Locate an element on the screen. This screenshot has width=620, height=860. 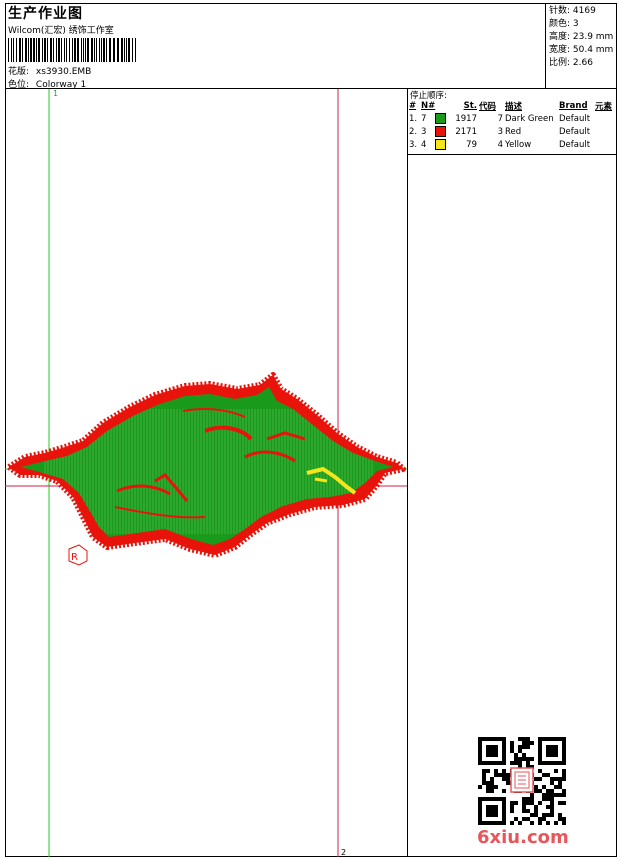
col-header-description: 描述 is located at coordinates (514, 106).